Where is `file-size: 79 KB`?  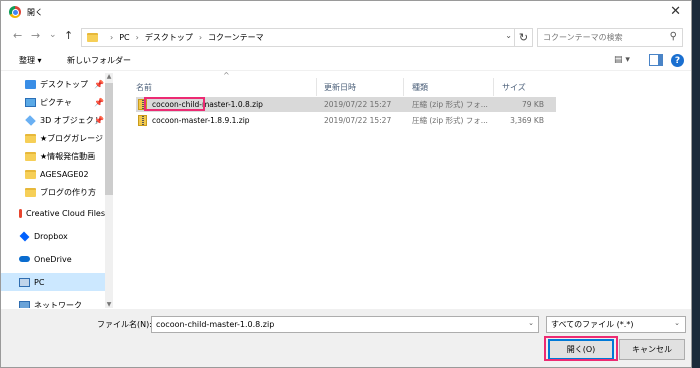
file-size: 79 KB is located at coordinates (533, 104).